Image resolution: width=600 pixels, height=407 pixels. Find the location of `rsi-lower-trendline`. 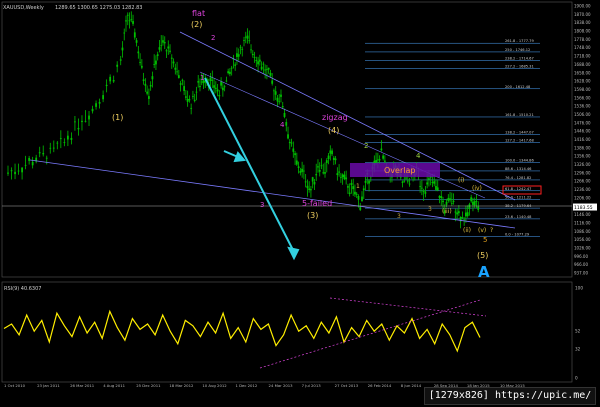

rsi-lower-trendline is located at coordinates (370, 334).